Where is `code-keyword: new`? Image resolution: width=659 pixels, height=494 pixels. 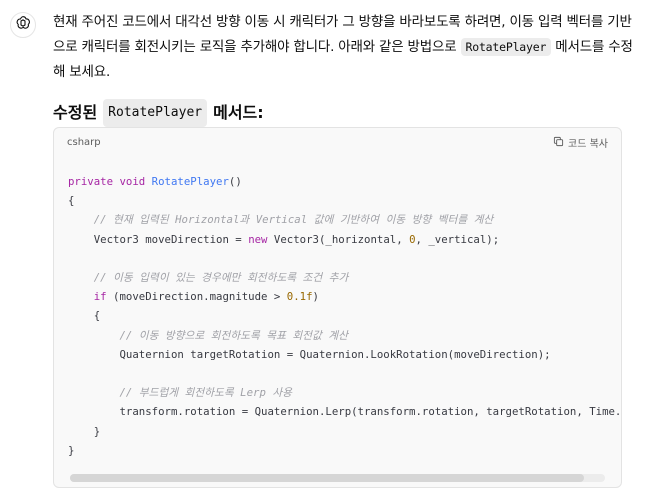 code-keyword: new is located at coordinates (258, 239).